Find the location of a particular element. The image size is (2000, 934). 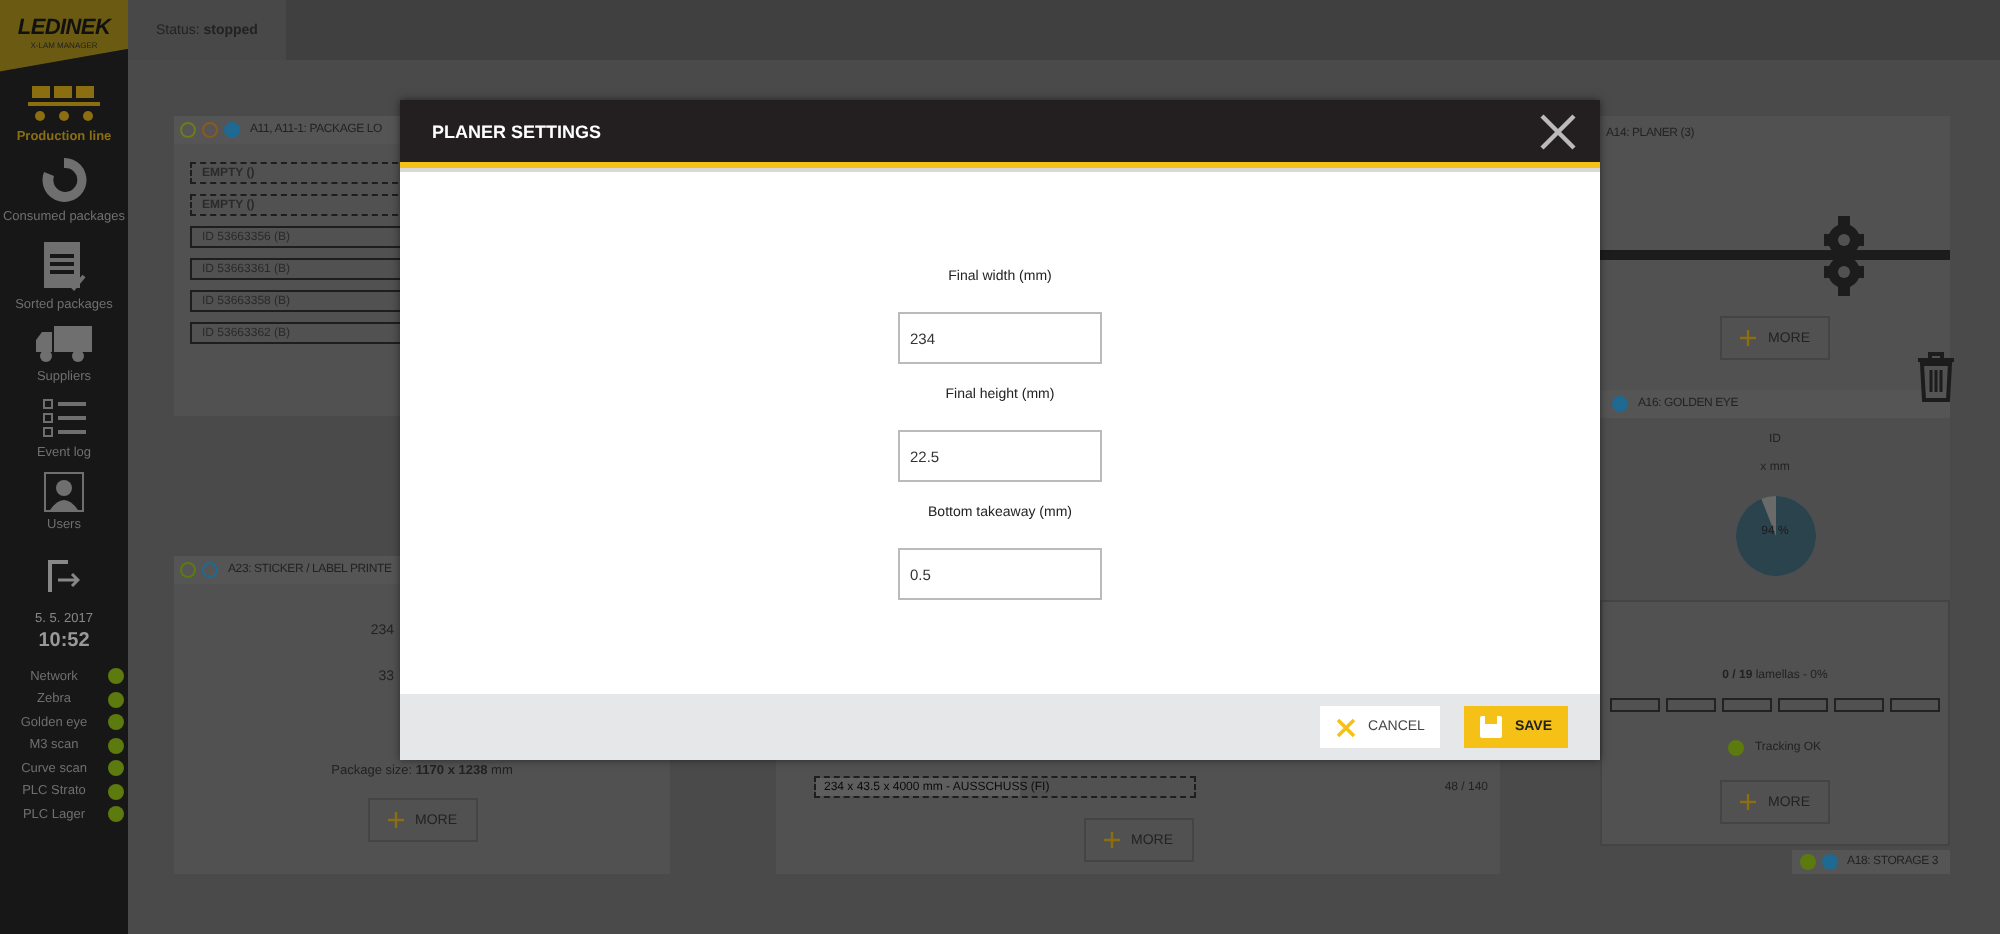

list-icon is located at coordinates (64, 418).